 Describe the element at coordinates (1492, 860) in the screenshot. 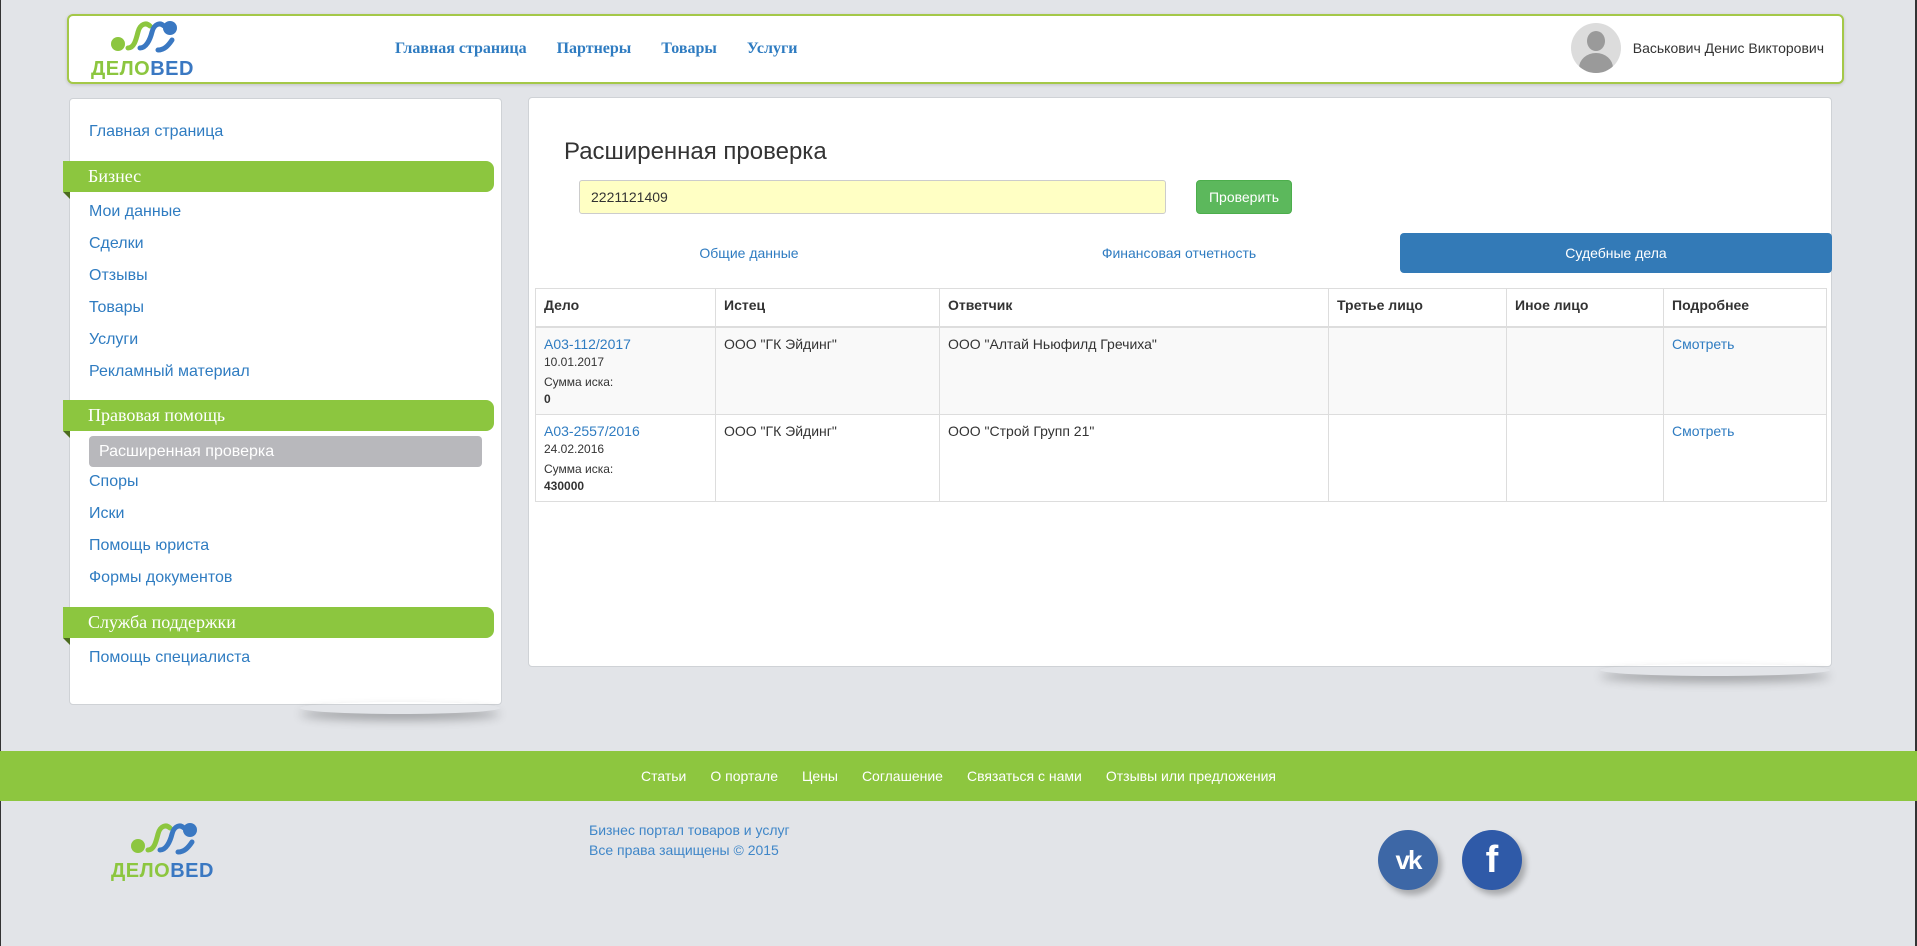

I see `facebook-icon: f` at that location.